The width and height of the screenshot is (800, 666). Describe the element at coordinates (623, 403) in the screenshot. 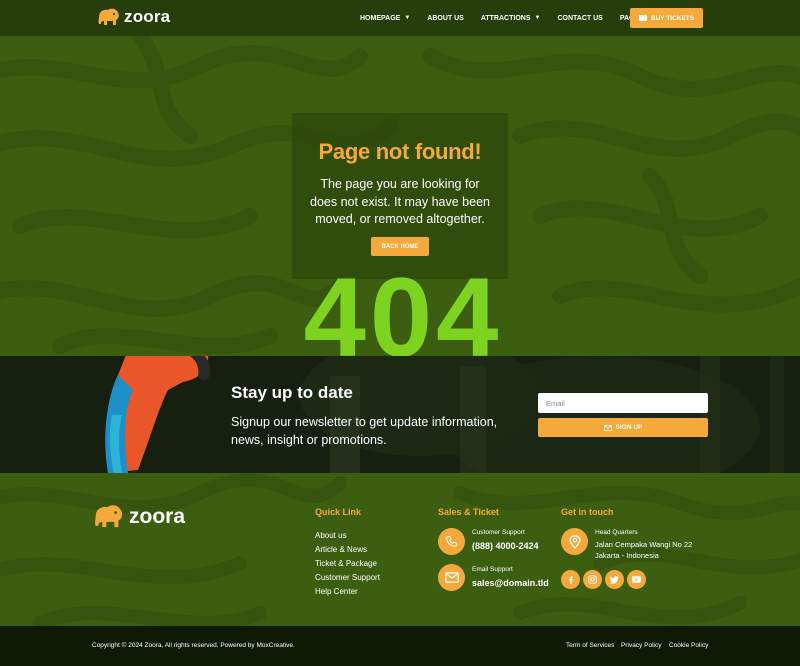

I see `email-input` at that location.